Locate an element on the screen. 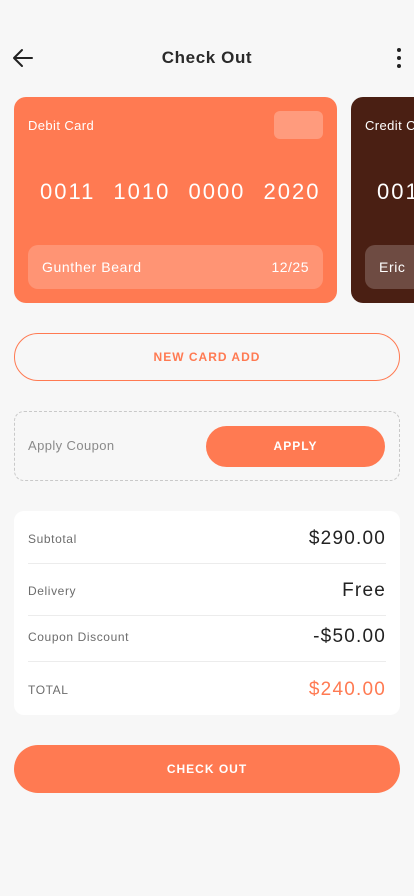 Image resolution: width=414 pixels, height=896 pixels. card-number: 0011 1010 0000 2020 is located at coordinates (180, 191).